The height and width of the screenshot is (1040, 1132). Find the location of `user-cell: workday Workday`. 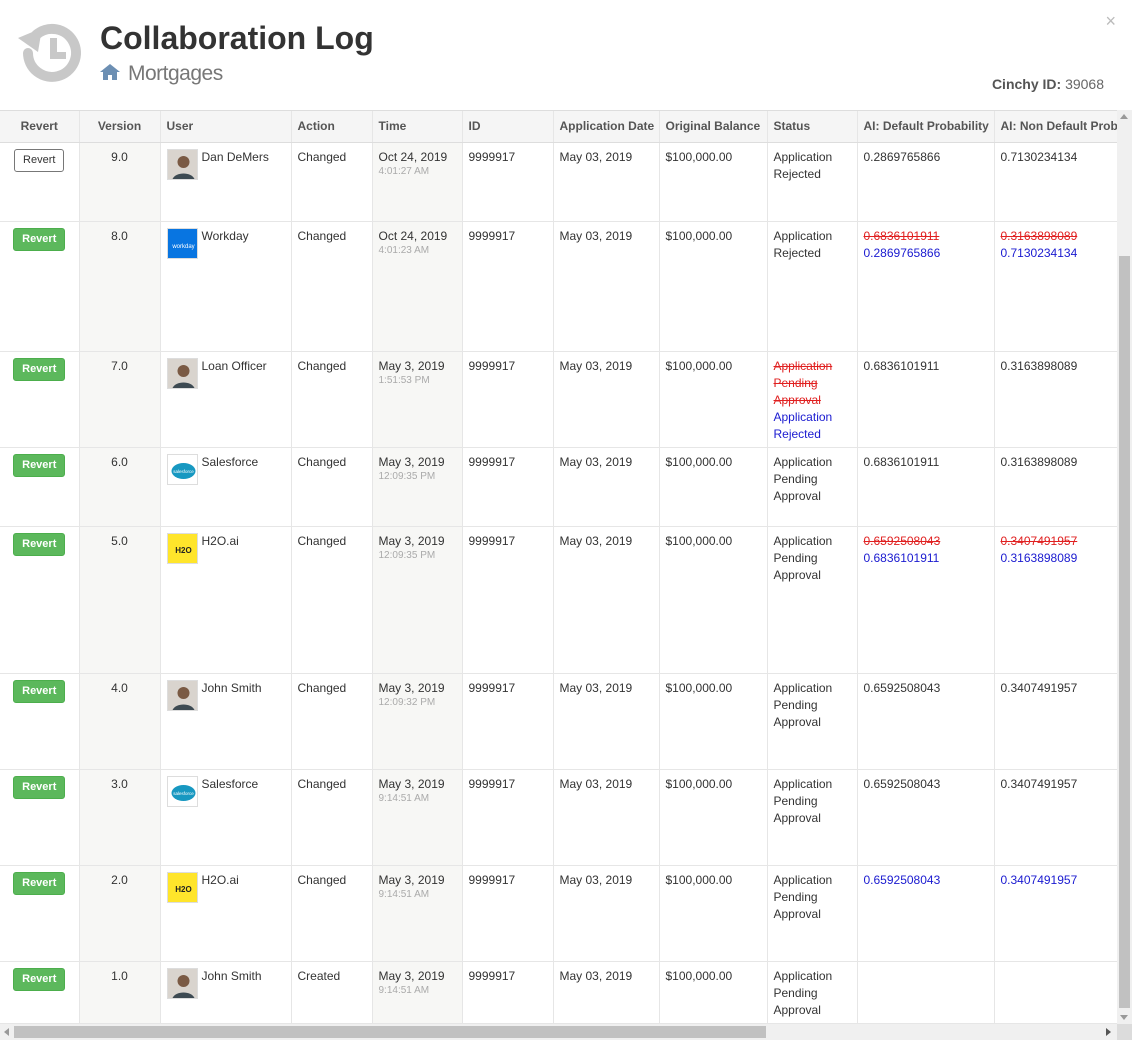

user-cell: workday Workday is located at coordinates (226, 286).